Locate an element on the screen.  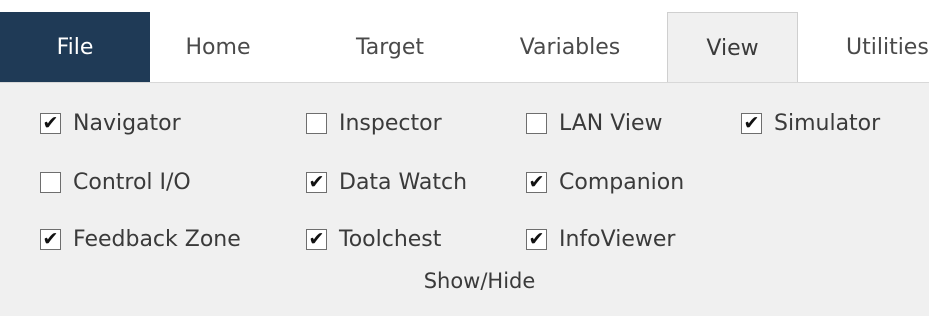
tab-variables: Variables is located at coordinates (570, 47).